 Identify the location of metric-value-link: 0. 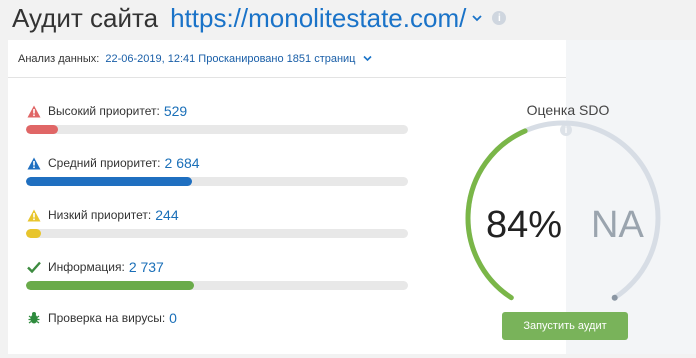
(173, 318).